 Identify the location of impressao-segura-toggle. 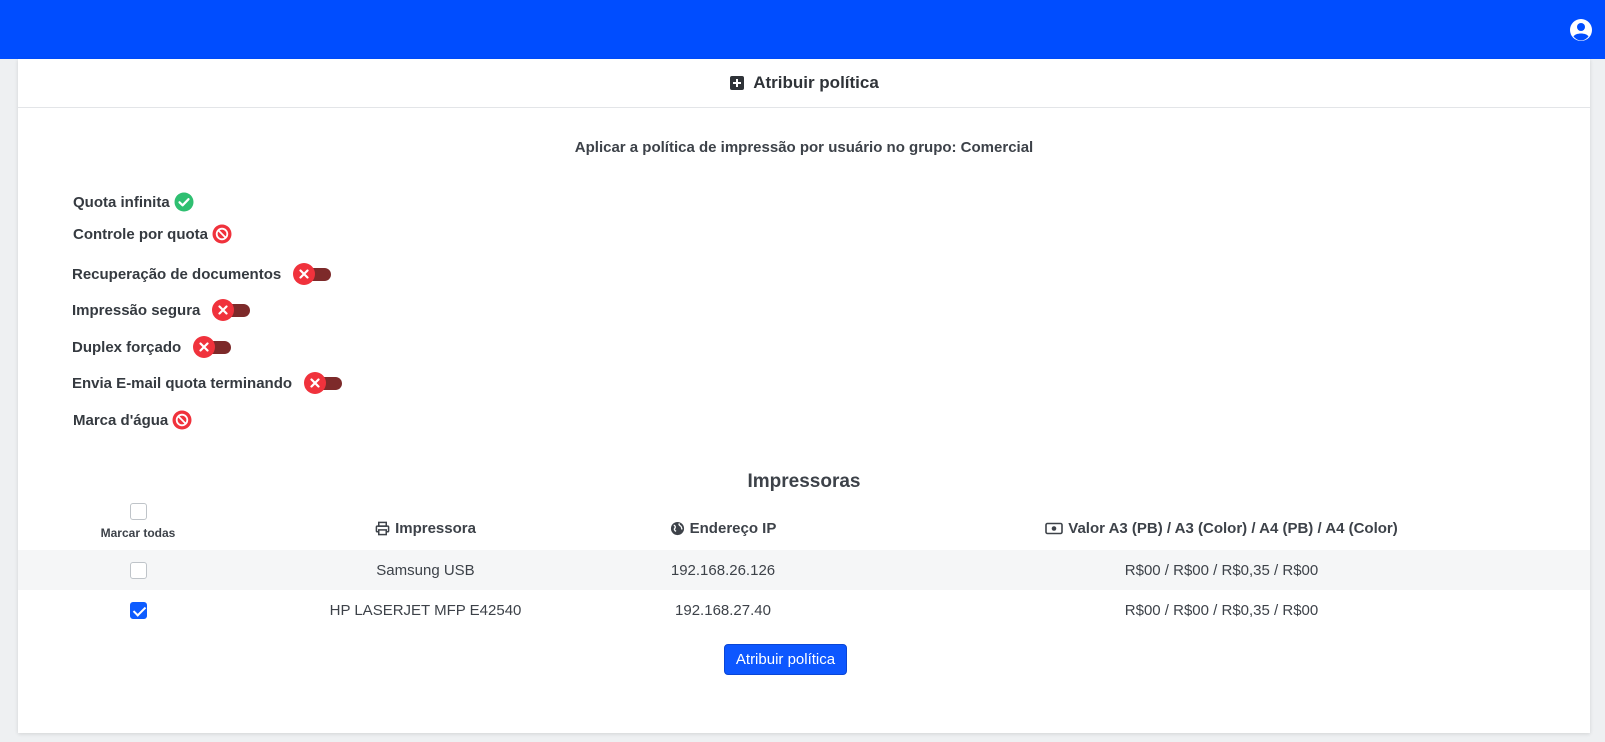
(232, 310).